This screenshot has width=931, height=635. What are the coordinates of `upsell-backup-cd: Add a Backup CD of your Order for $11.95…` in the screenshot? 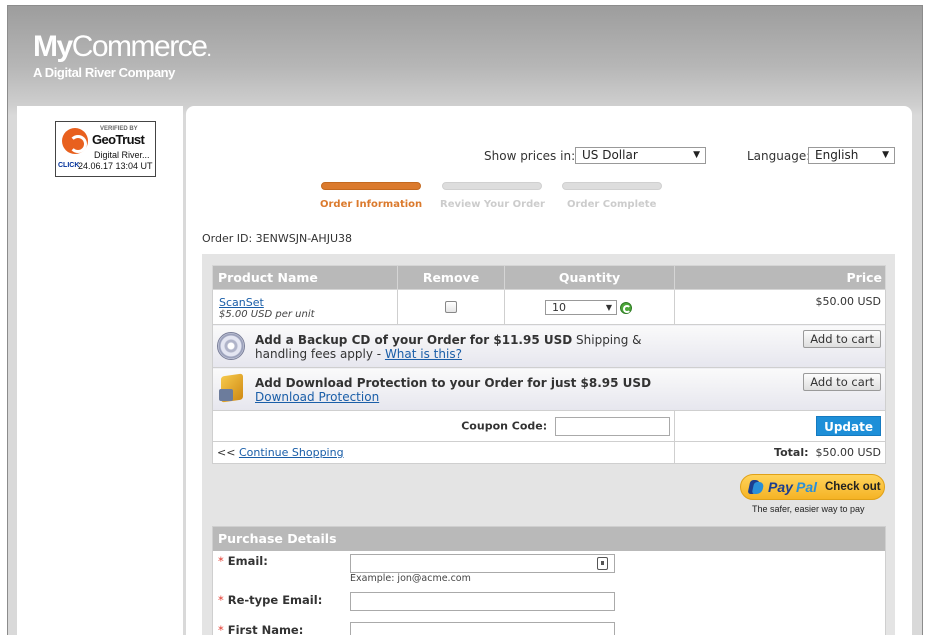 It's located at (549, 346).